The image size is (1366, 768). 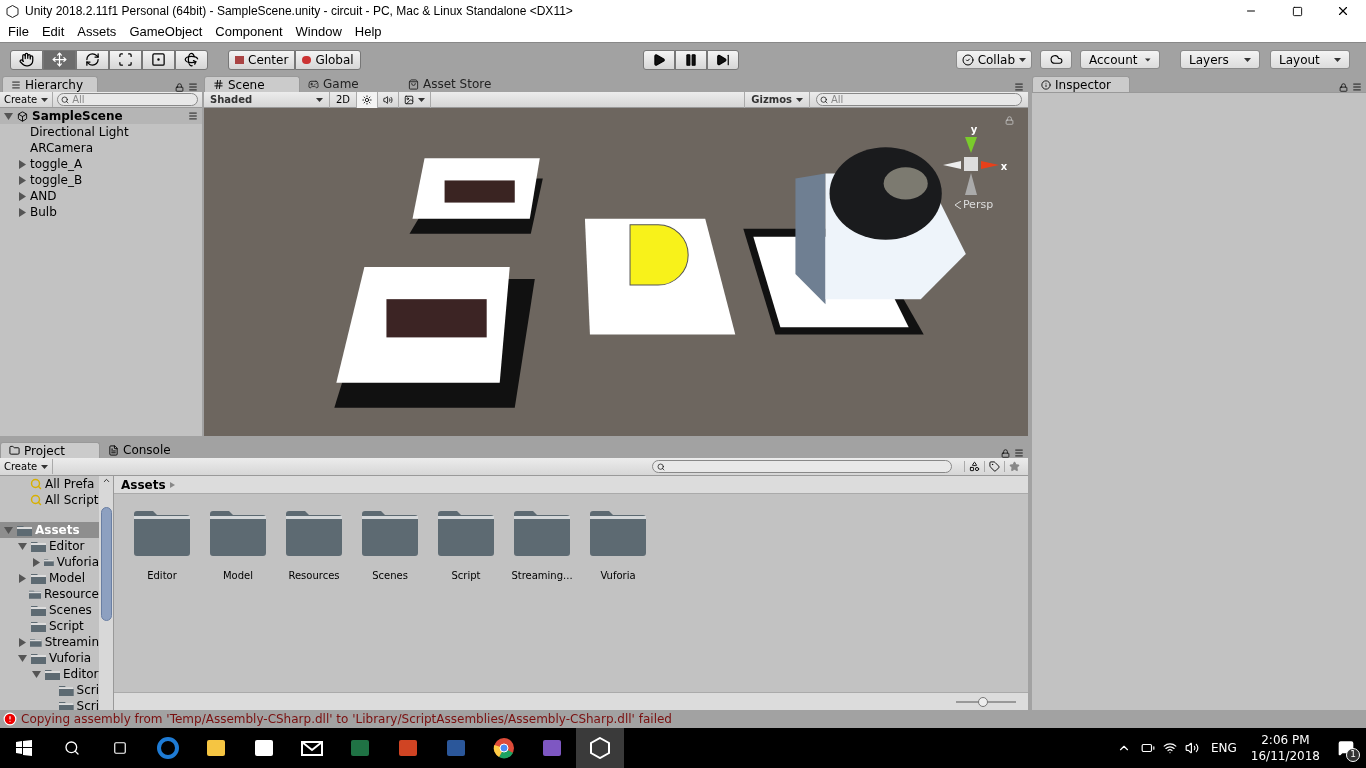 I want to click on menu-item: Help, so click(x=368, y=32).